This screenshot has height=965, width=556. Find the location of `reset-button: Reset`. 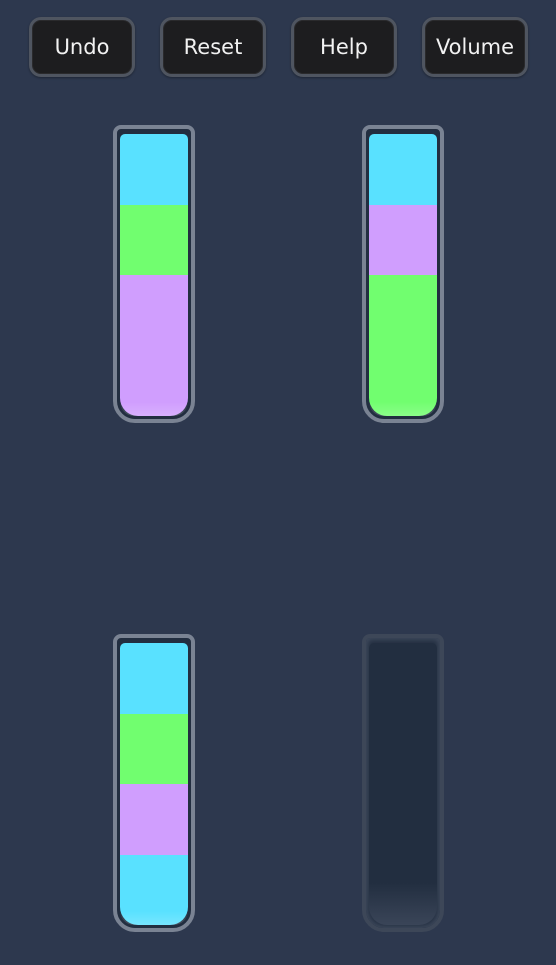

reset-button: Reset is located at coordinates (213, 47).